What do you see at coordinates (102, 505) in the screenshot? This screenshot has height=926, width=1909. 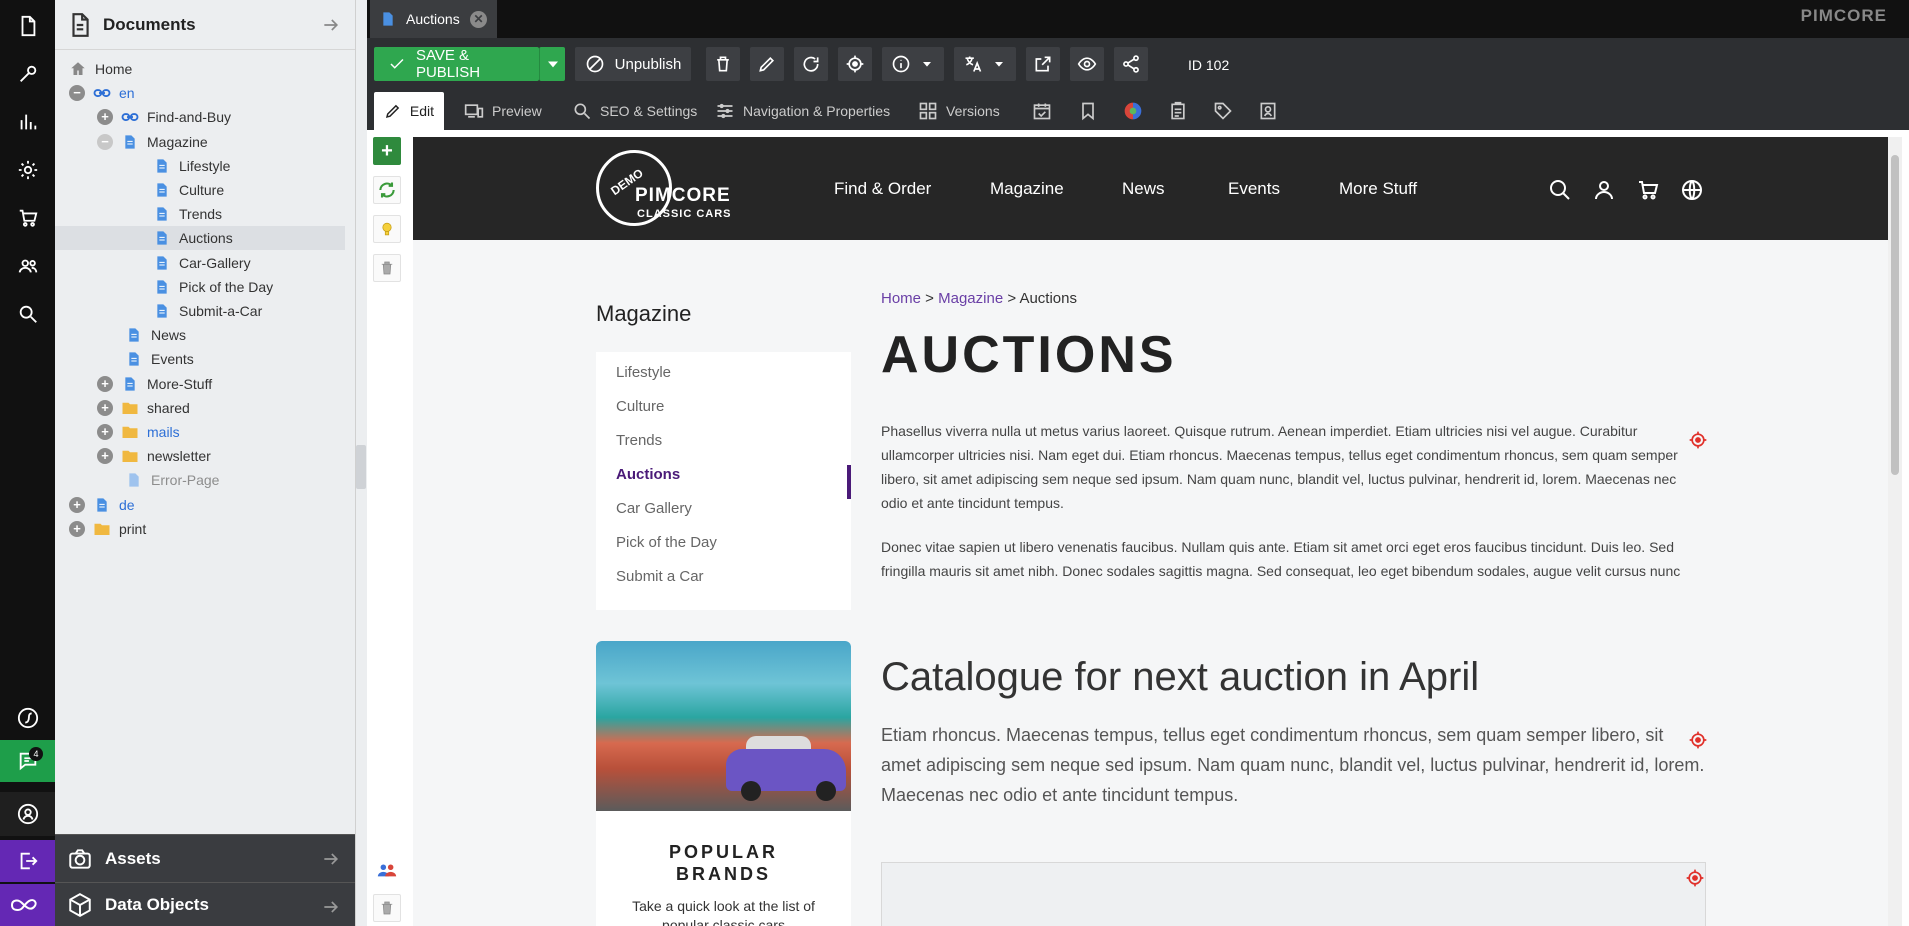 I see `tree-node-de: + de` at bounding box center [102, 505].